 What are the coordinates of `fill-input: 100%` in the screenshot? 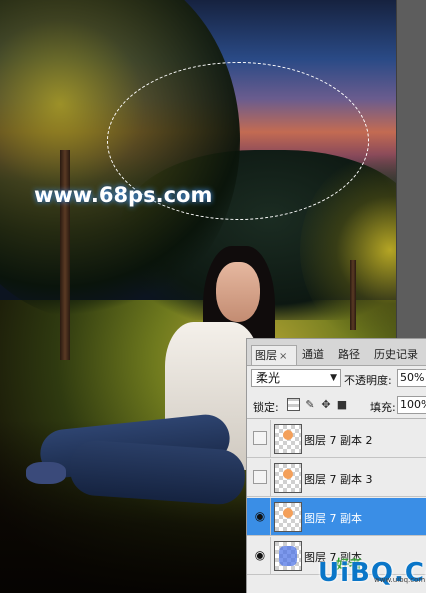 It's located at (411, 405).